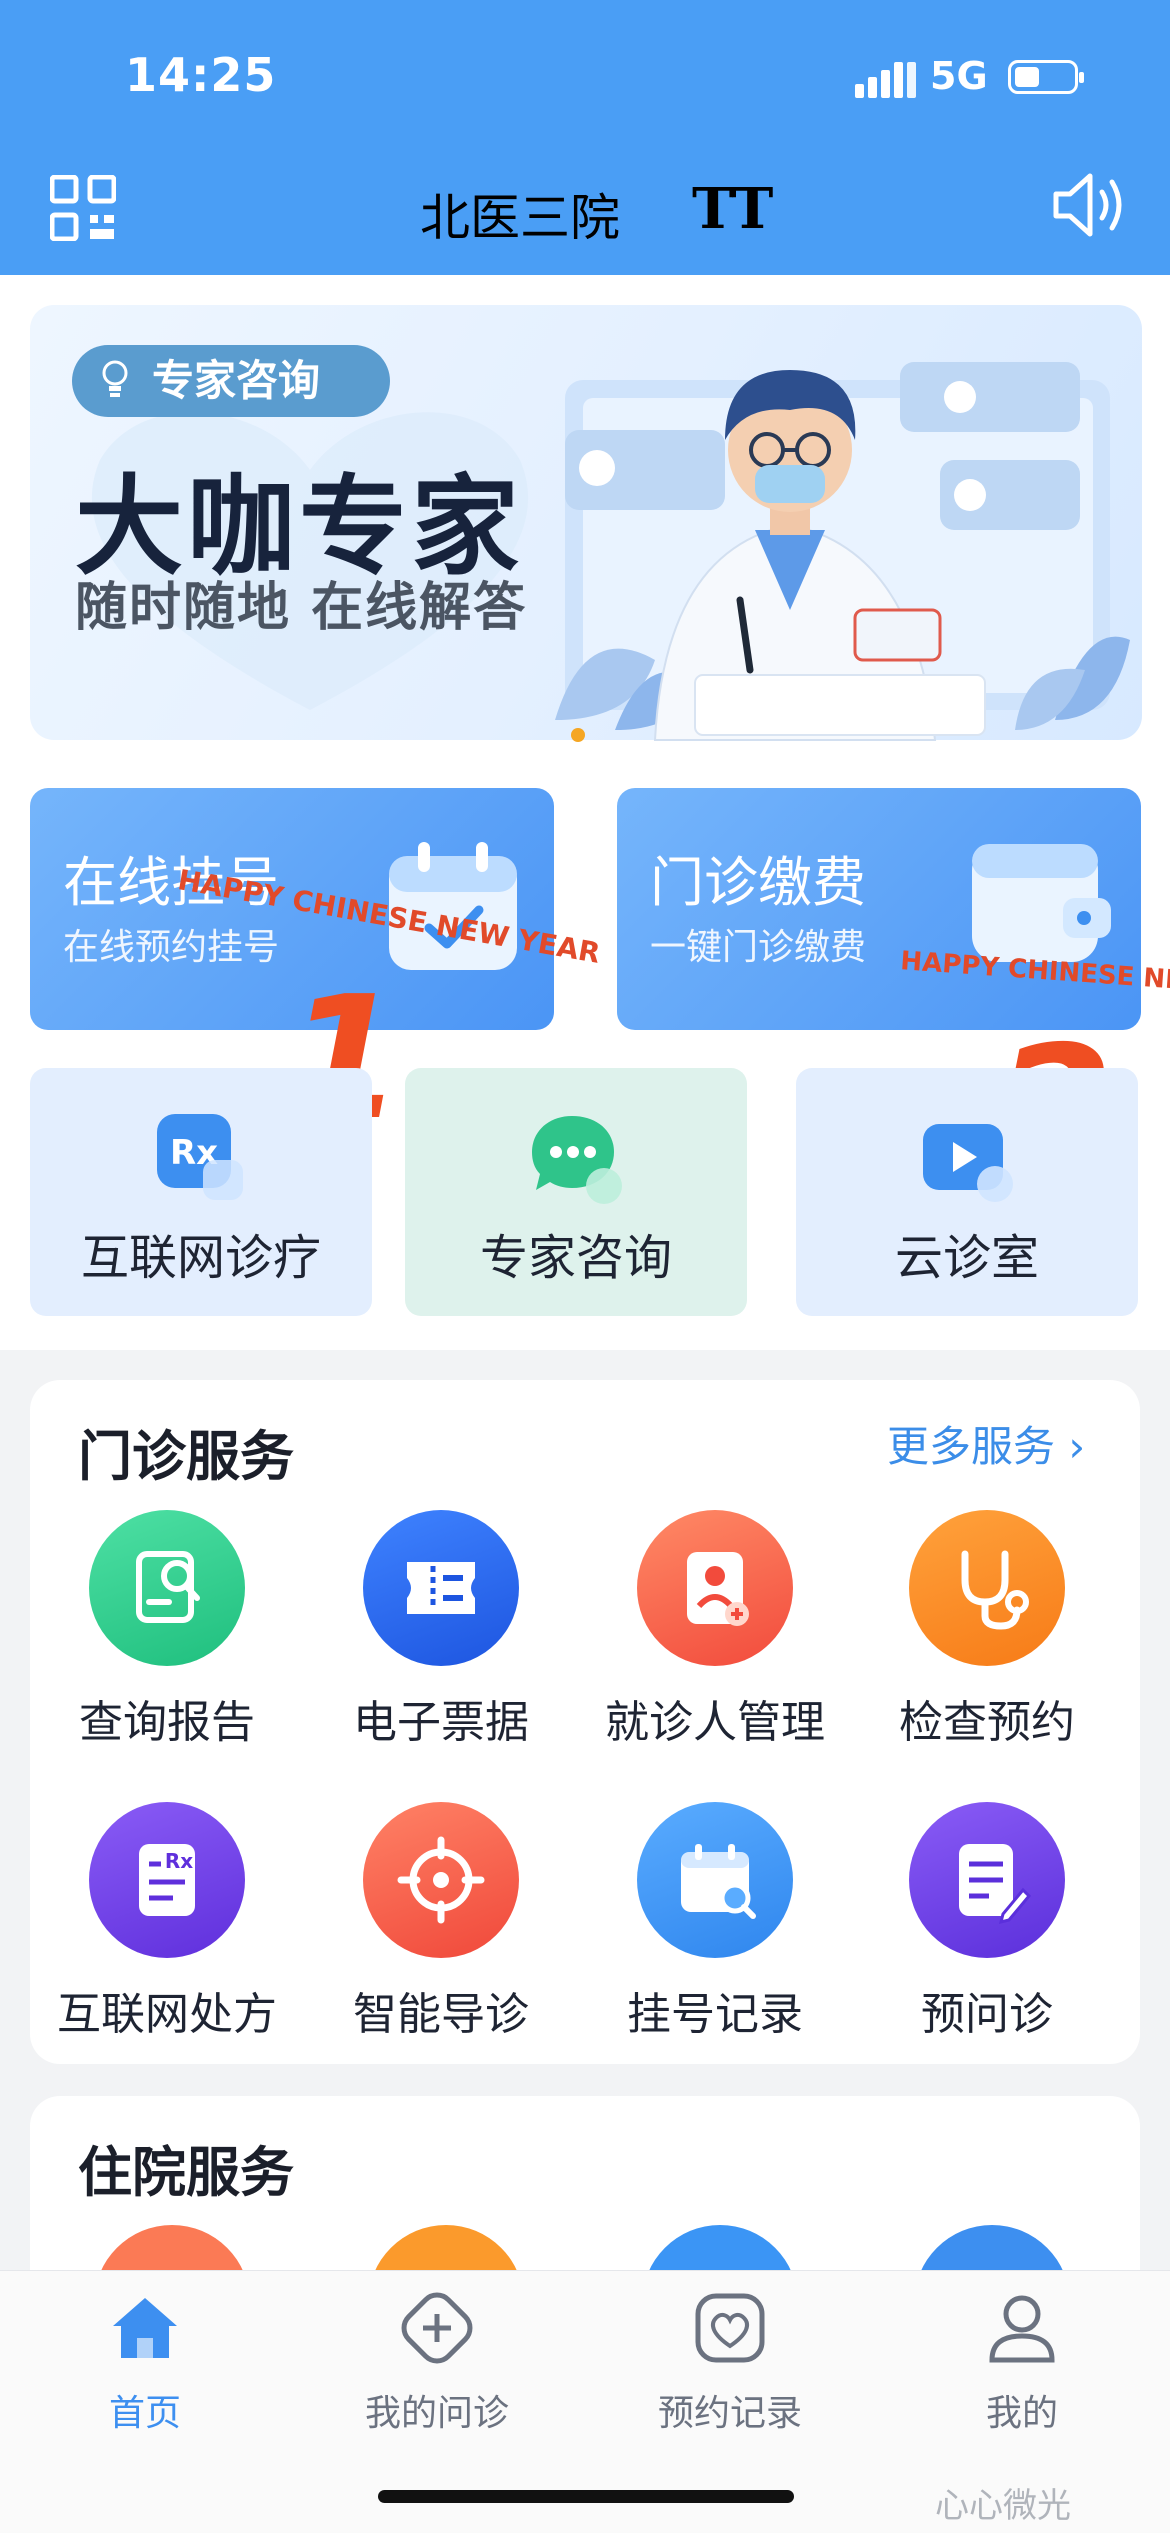 Image resolution: width=1170 pixels, height=2533 pixels. Describe the element at coordinates (987, 1588) in the screenshot. I see `stethoscope-icon` at that location.